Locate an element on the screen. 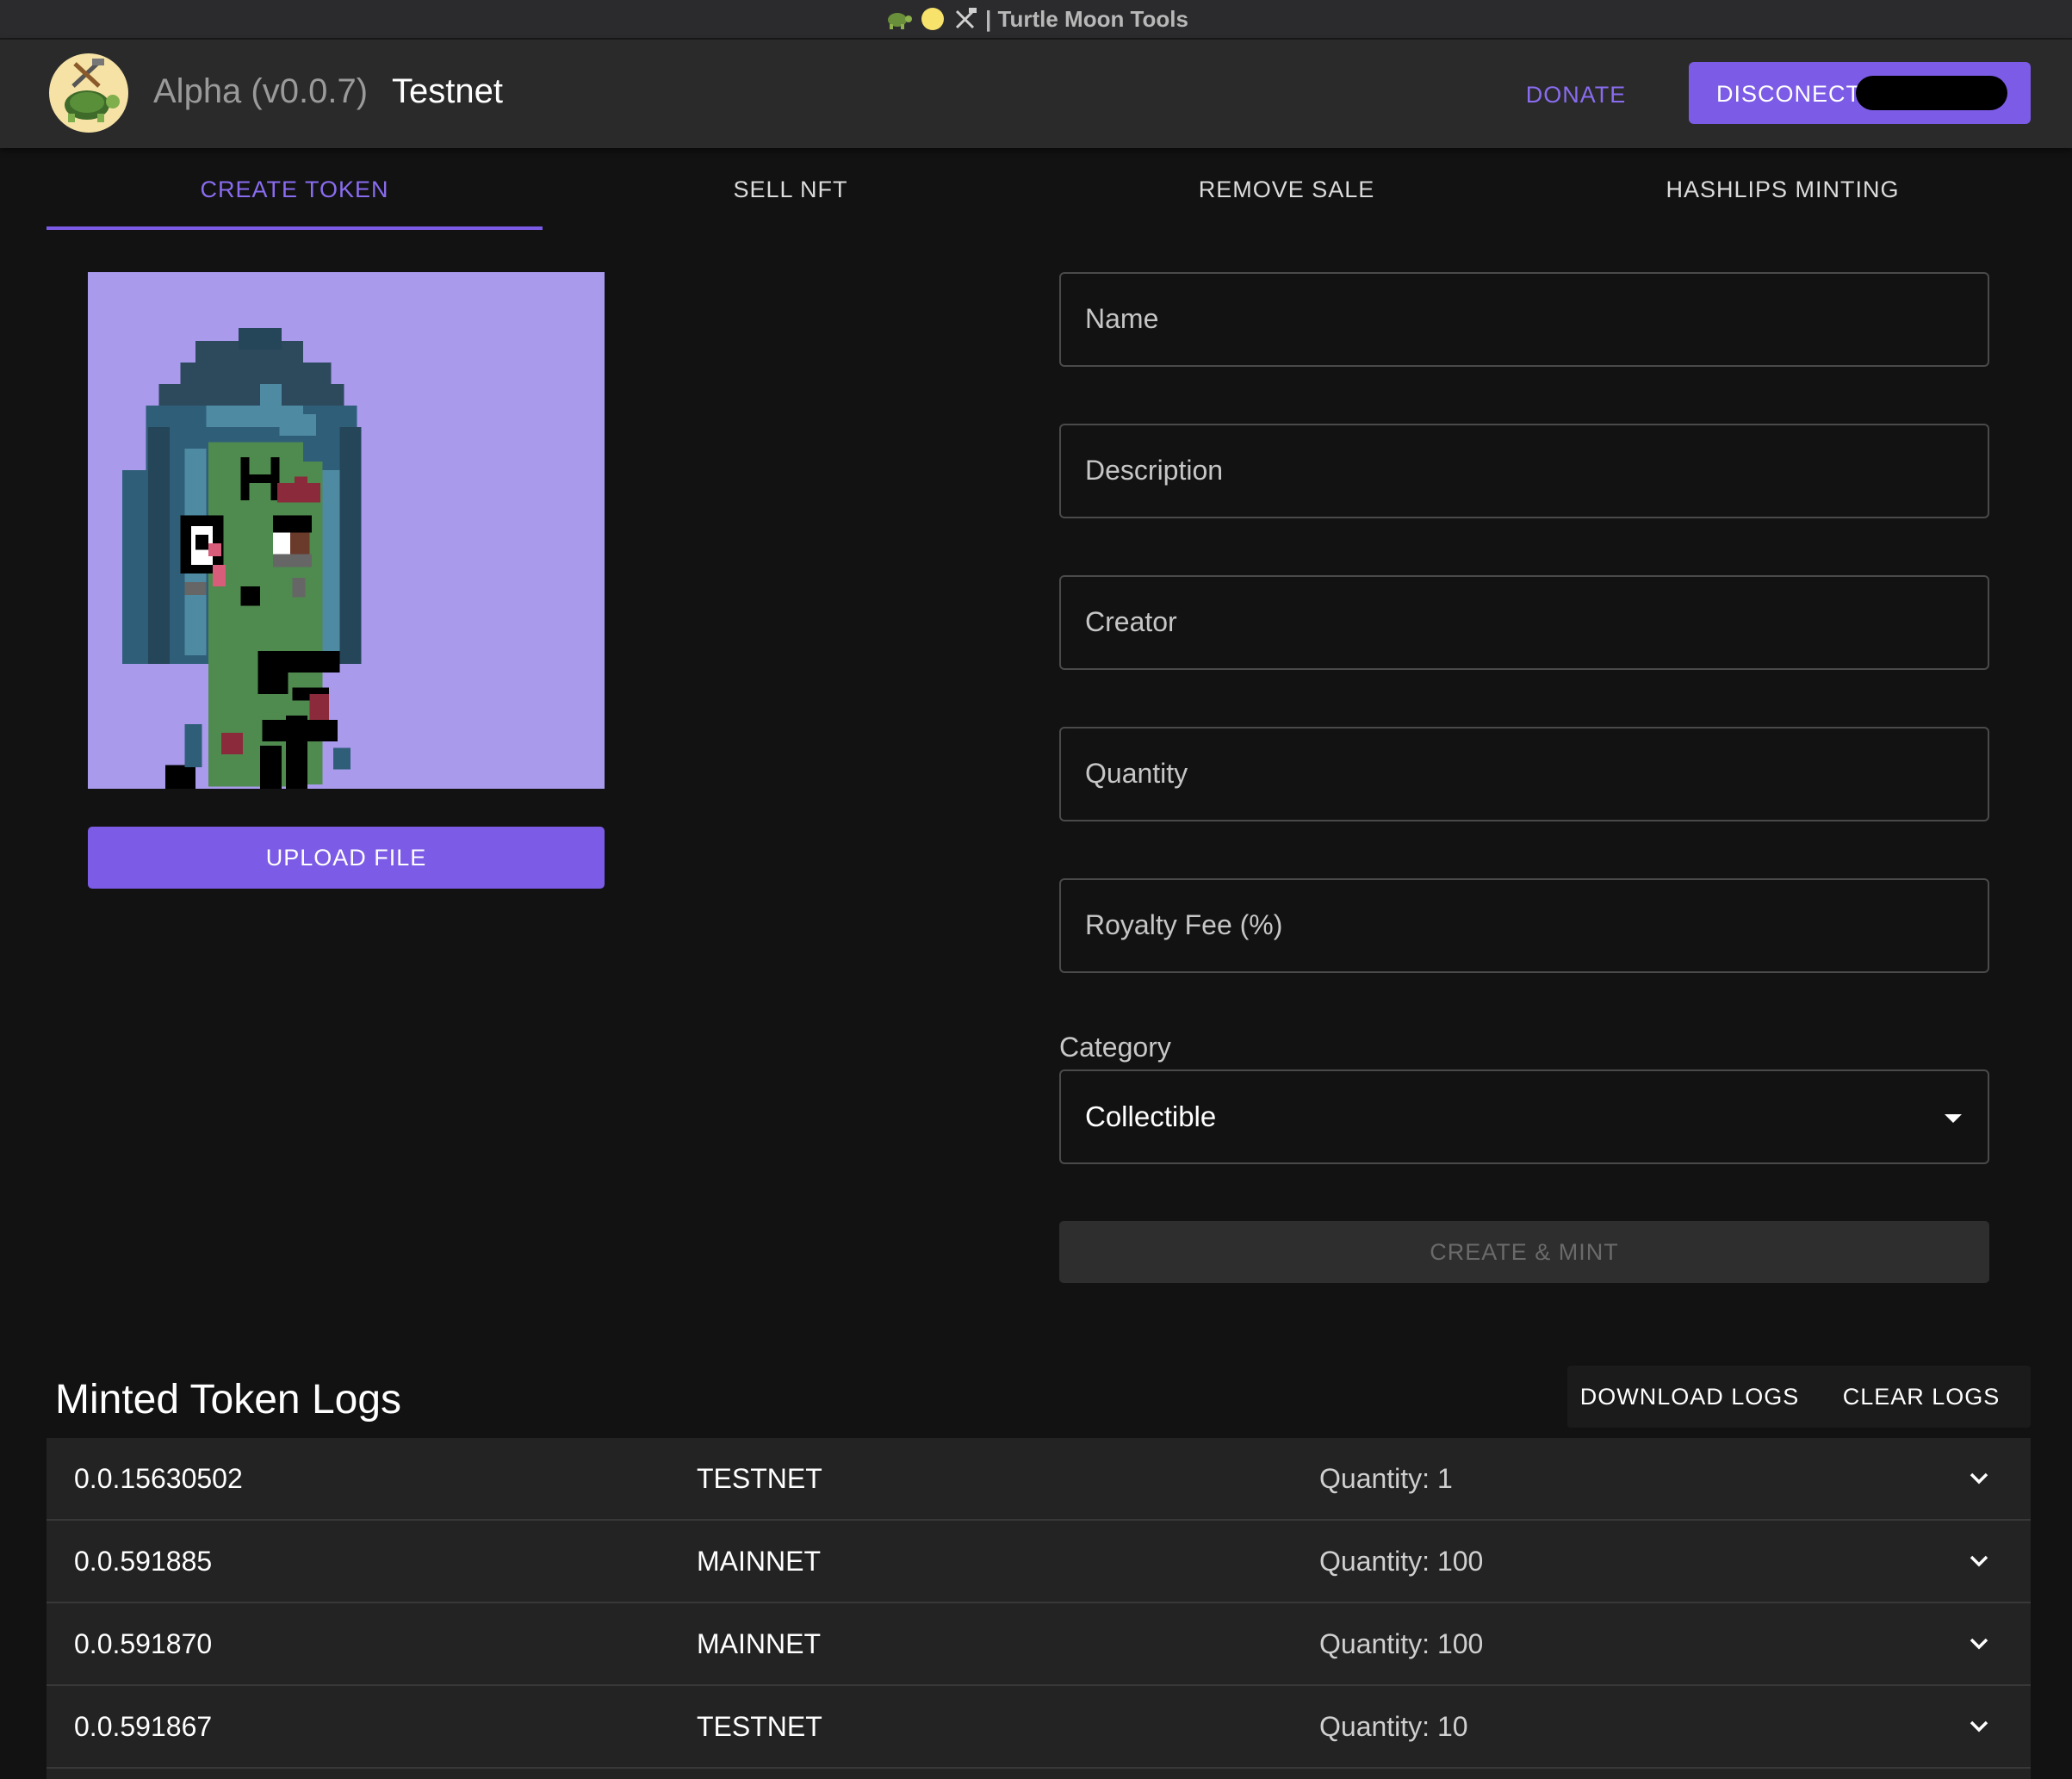 The height and width of the screenshot is (1779, 2072). royalty-fee-field-placeholder: Royalty Fee (%) is located at coordinates (1184, 925).